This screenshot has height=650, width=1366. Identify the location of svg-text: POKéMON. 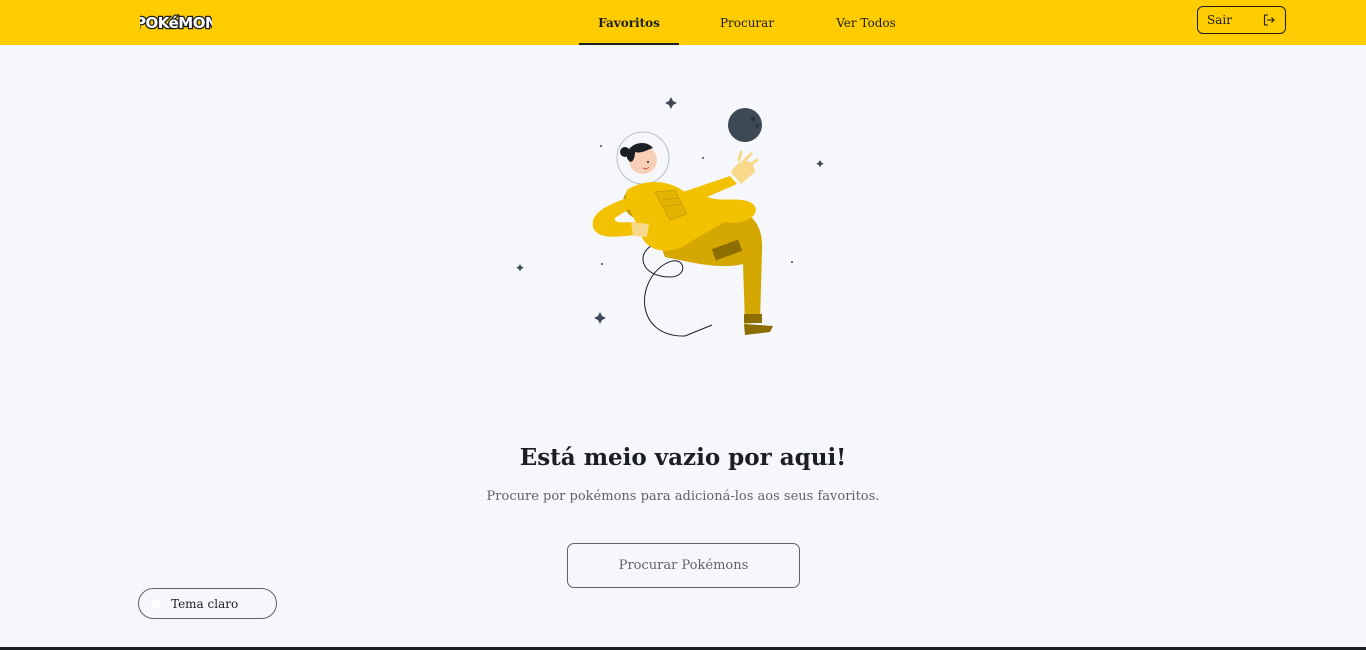
(176, 23).